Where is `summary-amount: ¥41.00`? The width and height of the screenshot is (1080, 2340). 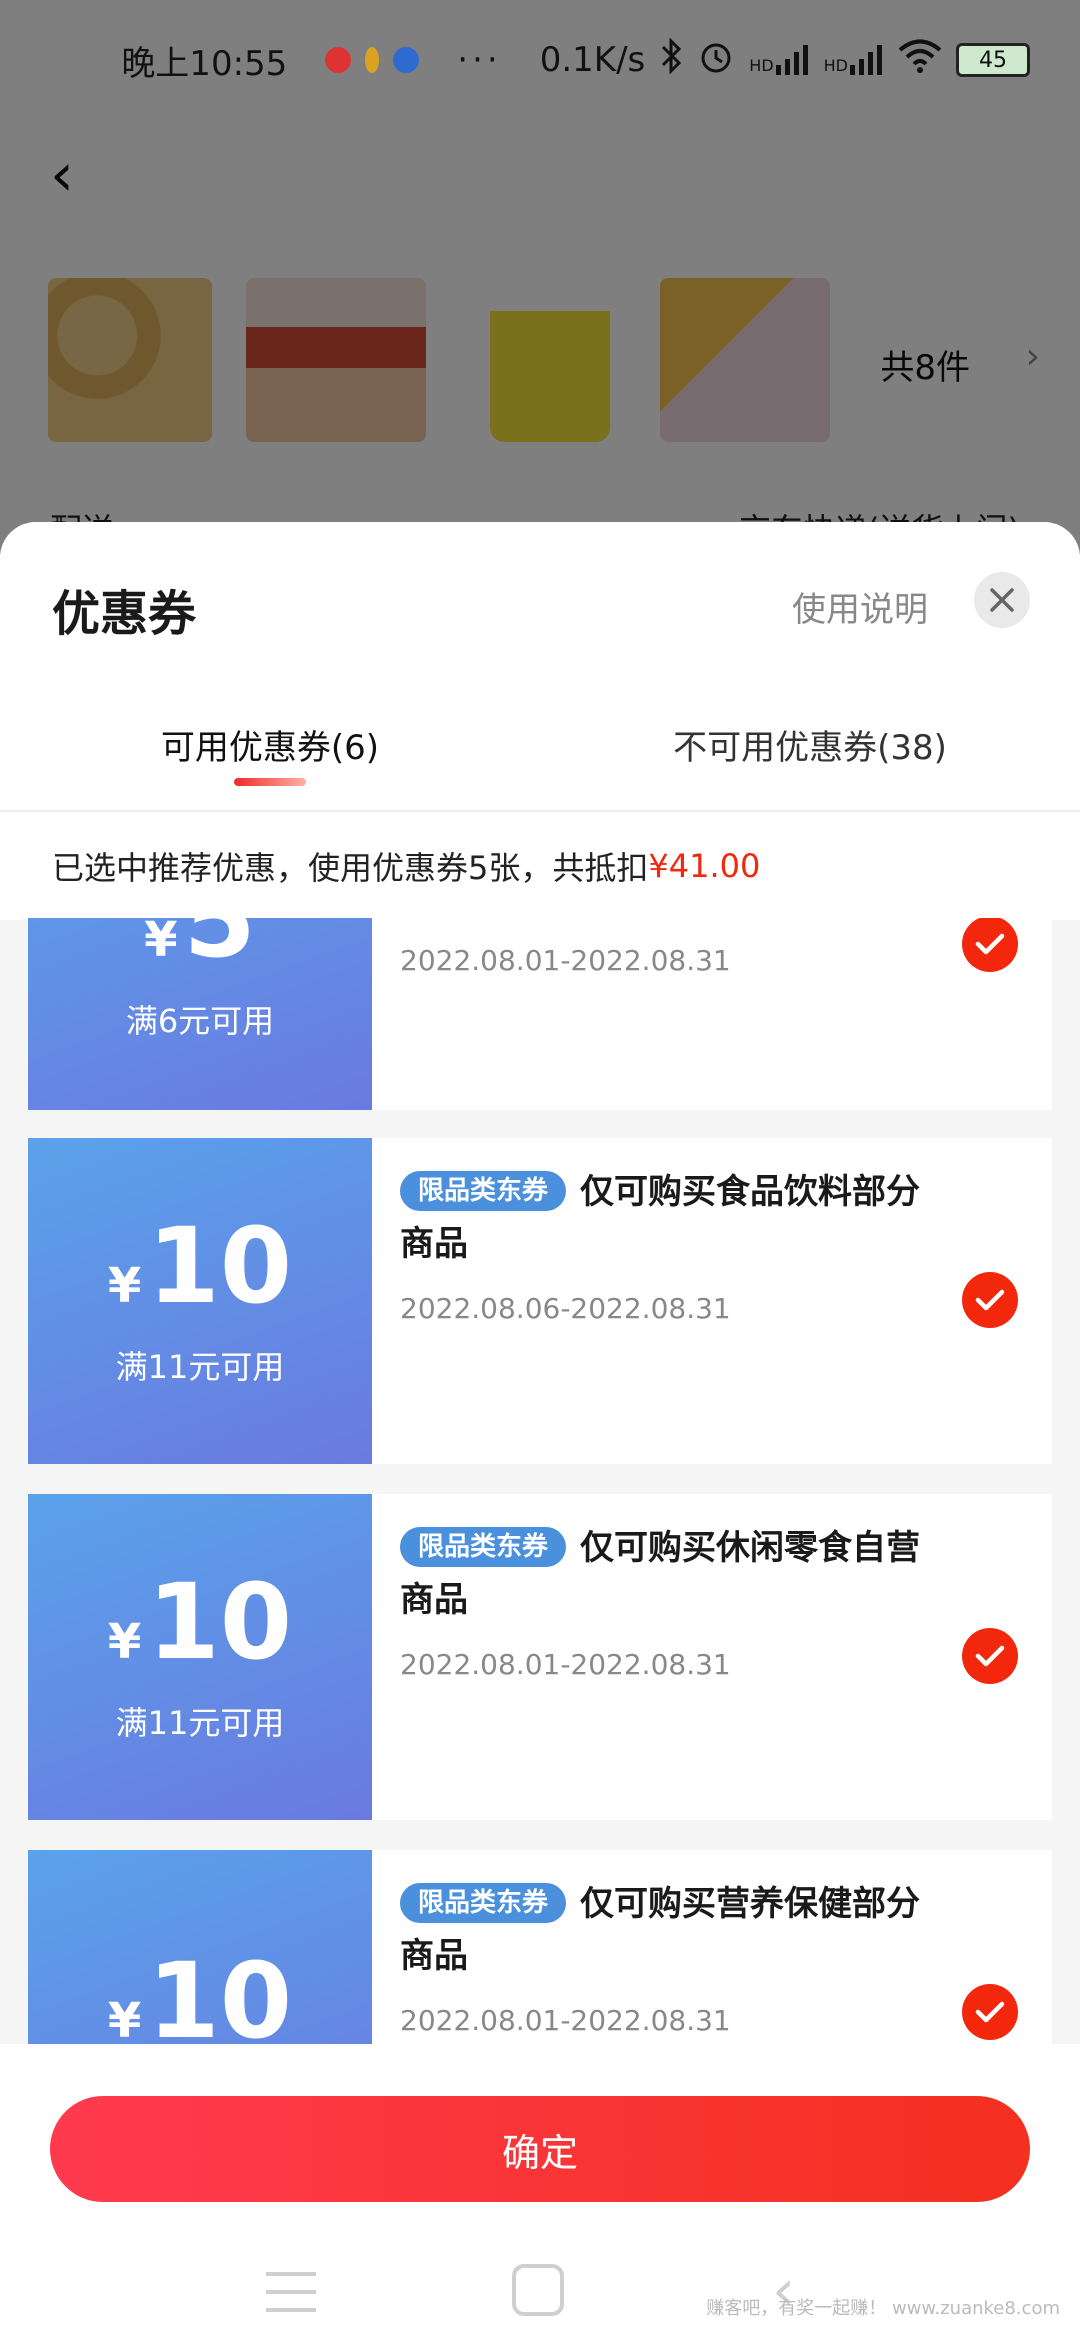 summary-amount: ¥41.00 is located at coordinates (704, 866).